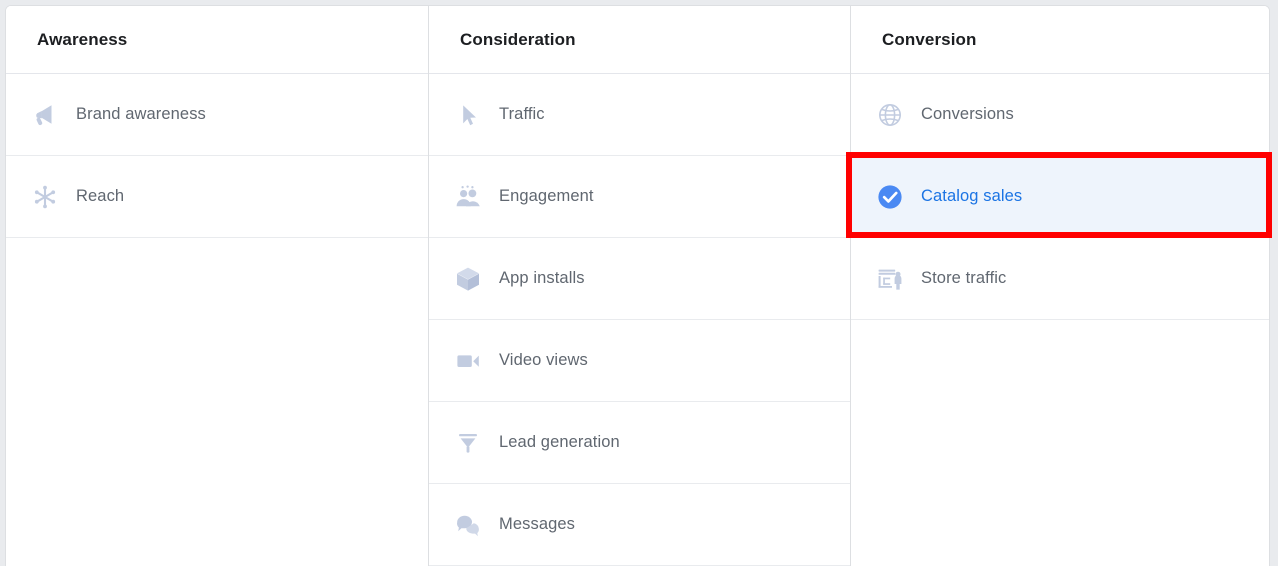  I want to click on column-header-consideration: Consideration, so click(639, 40).